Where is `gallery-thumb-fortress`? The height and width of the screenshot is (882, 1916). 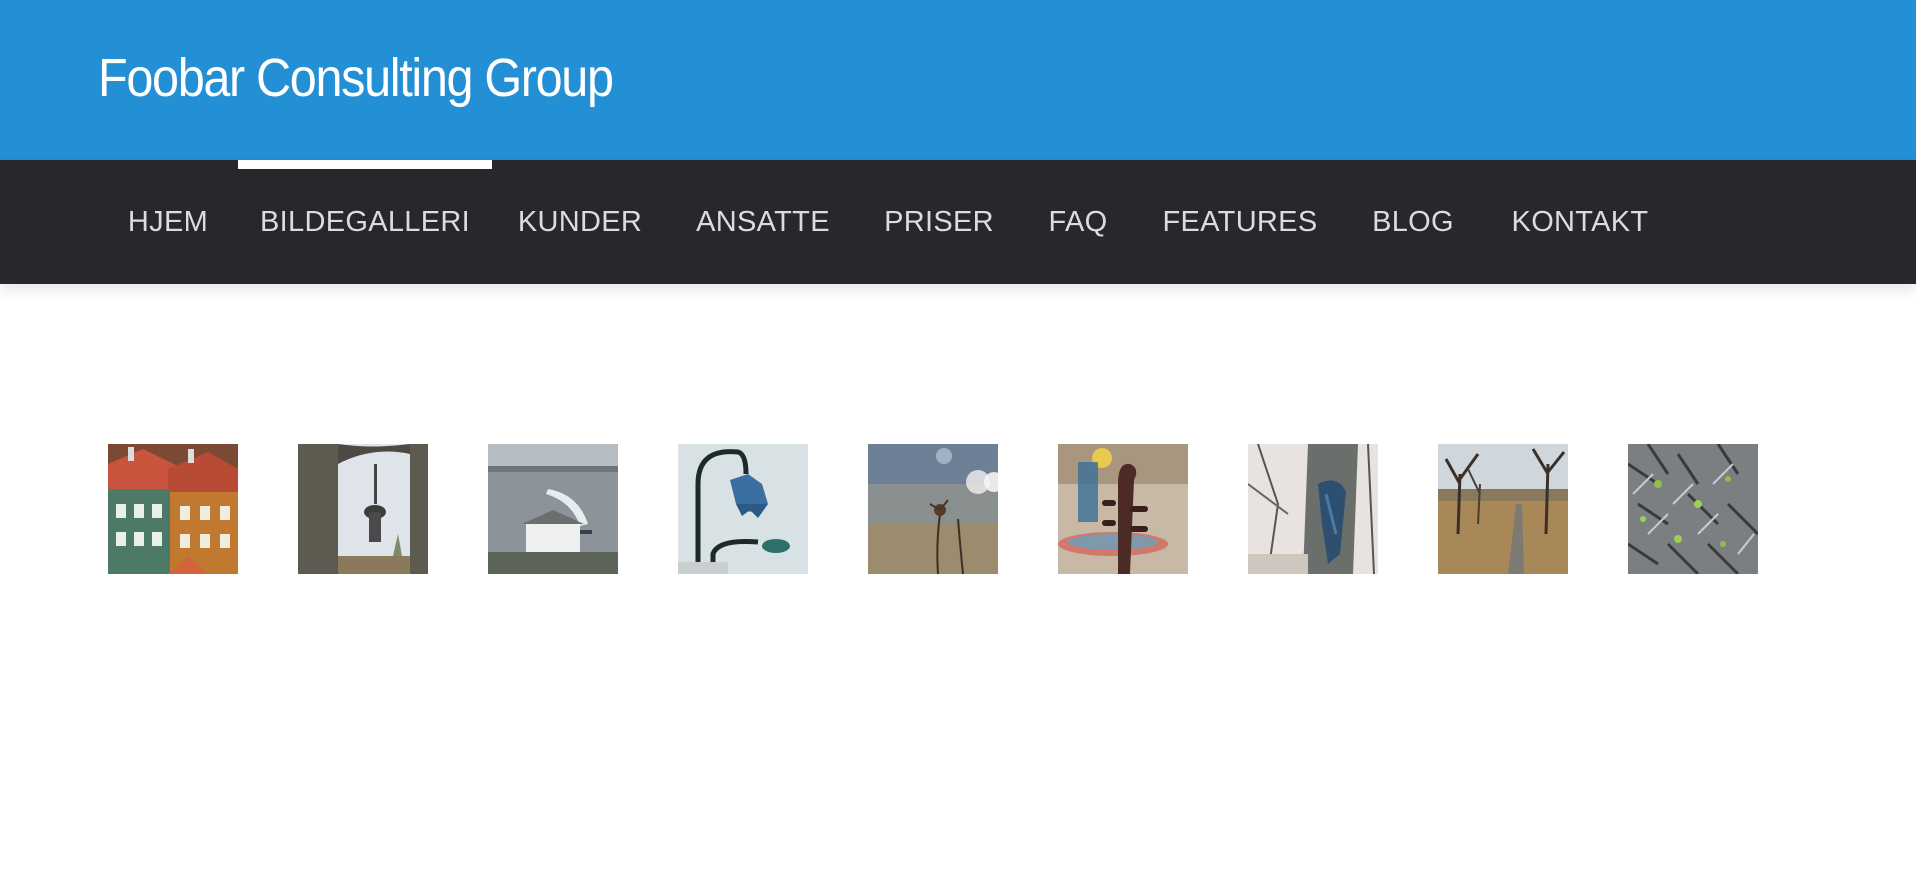 gallery-thumb-fortress is located at coordinates (553, 509).